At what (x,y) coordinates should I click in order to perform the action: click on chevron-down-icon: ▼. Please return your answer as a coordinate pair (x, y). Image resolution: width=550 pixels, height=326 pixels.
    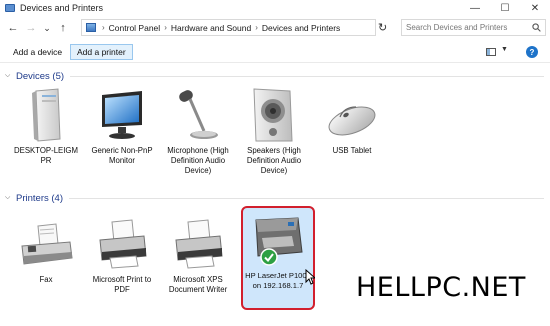
    Looking at the image, I should click on (504, 49).